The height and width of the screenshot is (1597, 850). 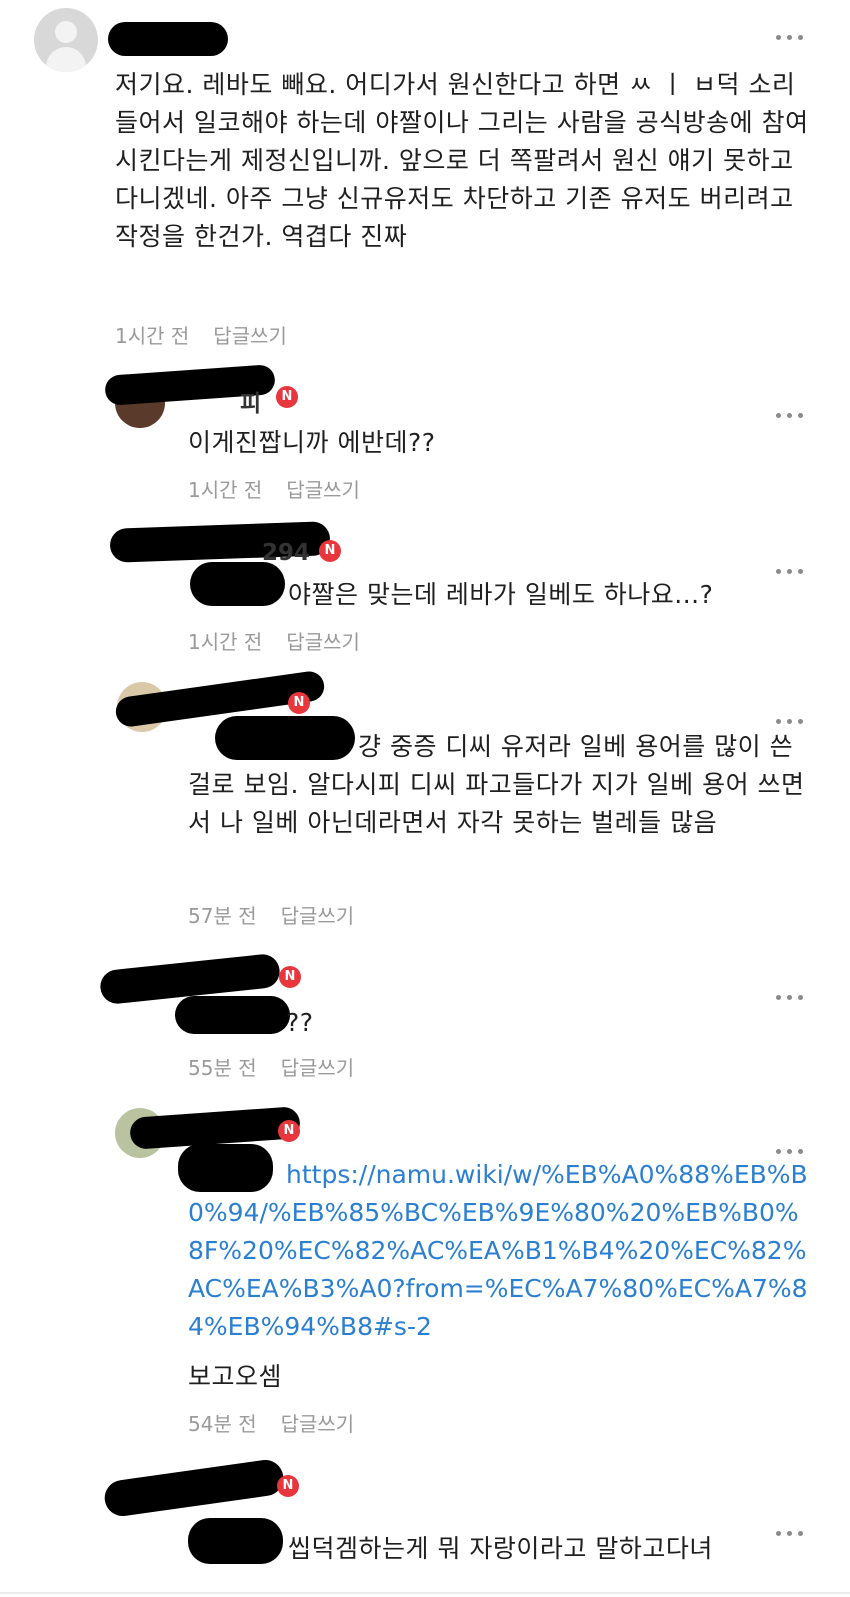 What do you see at coordinates (66, 32) in the screenshot?
I see `avatar-head-shape` at bounding box center [66, 32].